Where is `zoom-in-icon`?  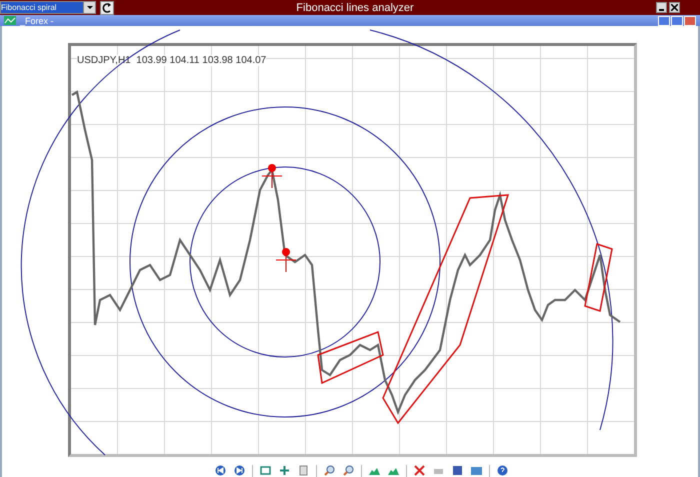
zoom-in-icon is located at coordinates (329, 470).